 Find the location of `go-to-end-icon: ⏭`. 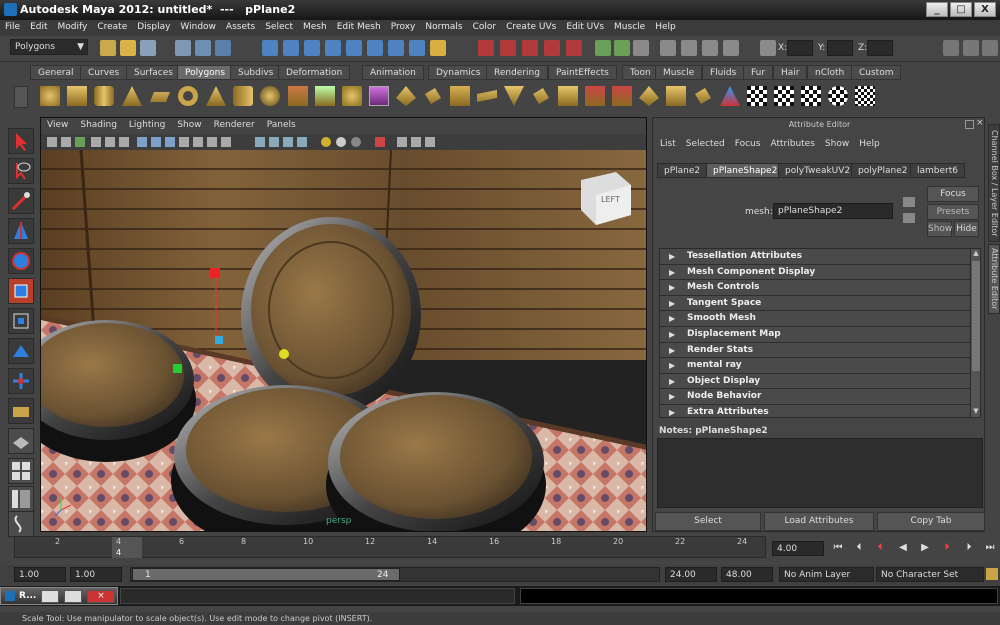

go-to-end-icon: ⏭ is located at coordinates (990, 549).